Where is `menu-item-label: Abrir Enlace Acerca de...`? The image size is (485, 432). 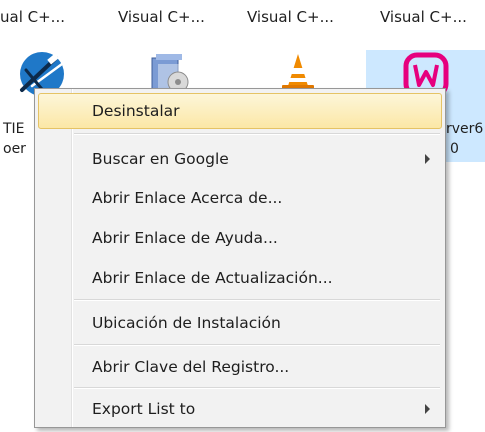
menu-item-label: Abrir Enlace Acerca de... is located at coordinates (187, 198).